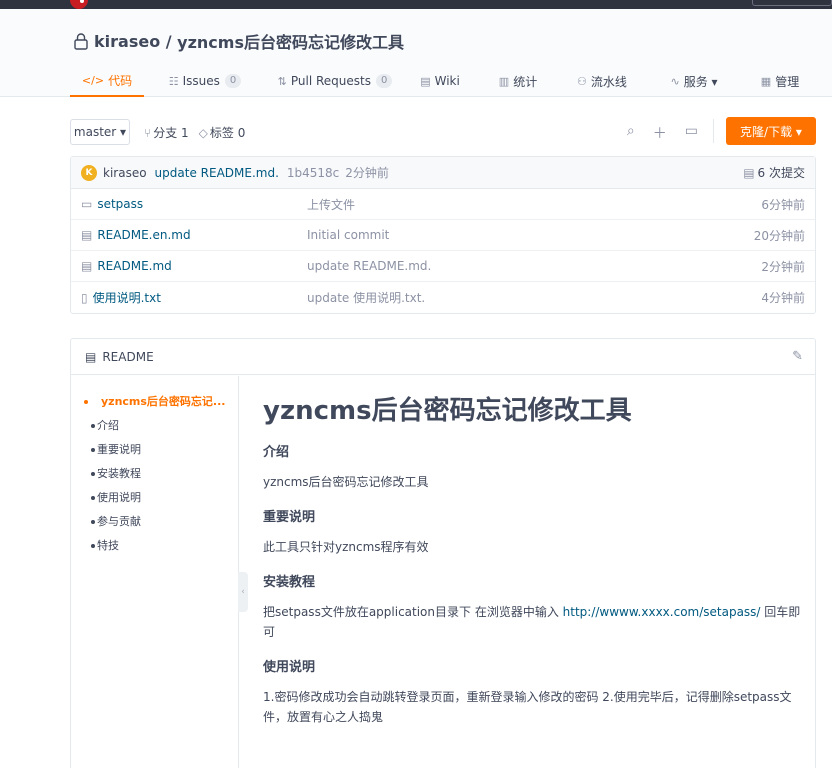 This screenshot has height=768, width=832. What do you see at coordinates (100, 132) in the screenshot?
I see `branch-select: master ▾` at bounding box center [100, 132].